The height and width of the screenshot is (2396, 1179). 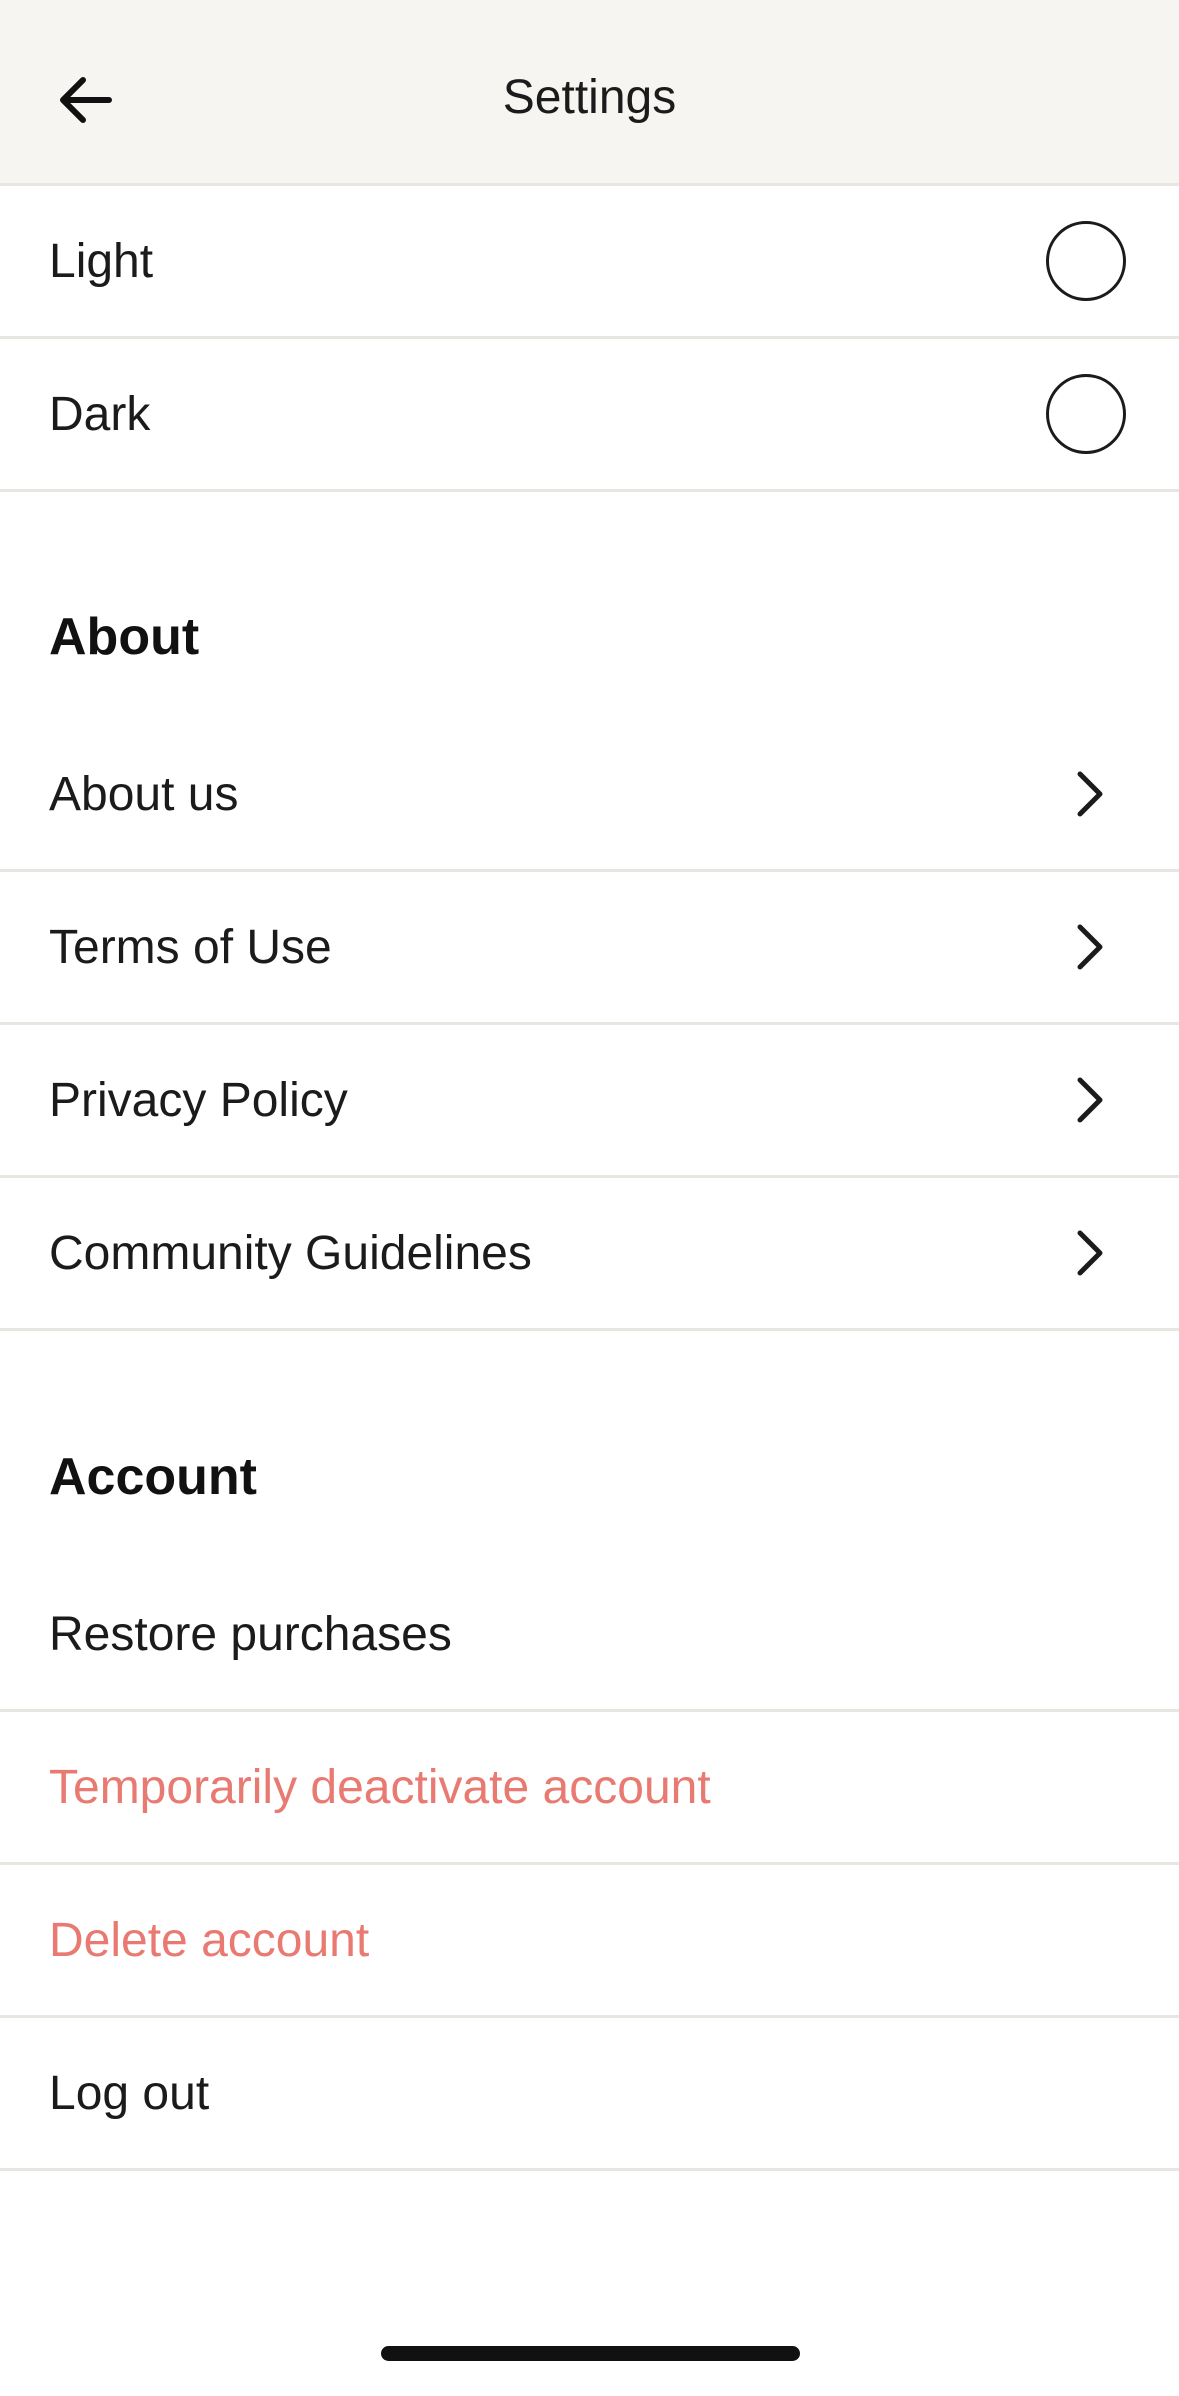 I want to click on theme-option-label: Dark, so click(x=100, y=414).